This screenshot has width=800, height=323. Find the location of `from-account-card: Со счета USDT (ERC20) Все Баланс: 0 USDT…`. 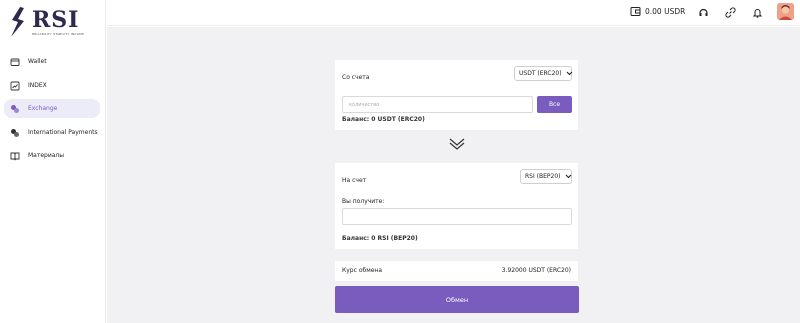

from-account-card: Со счета USDT (ERC20) Все Баланс: 0 USDT… is located at coordinates (456, 95).